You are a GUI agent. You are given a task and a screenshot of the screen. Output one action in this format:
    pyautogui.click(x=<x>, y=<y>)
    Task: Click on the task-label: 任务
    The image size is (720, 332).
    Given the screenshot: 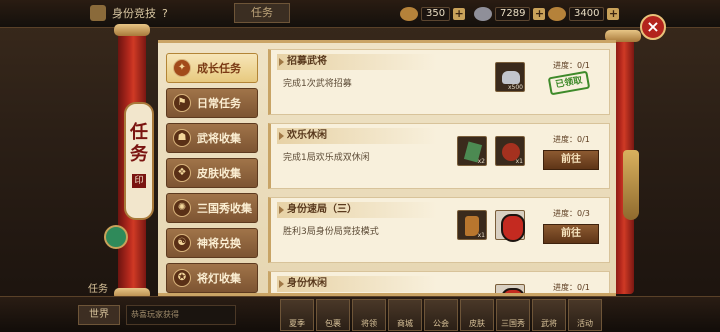 What is the action you would take?
    pyautogui.click(x=98, y=287)
    